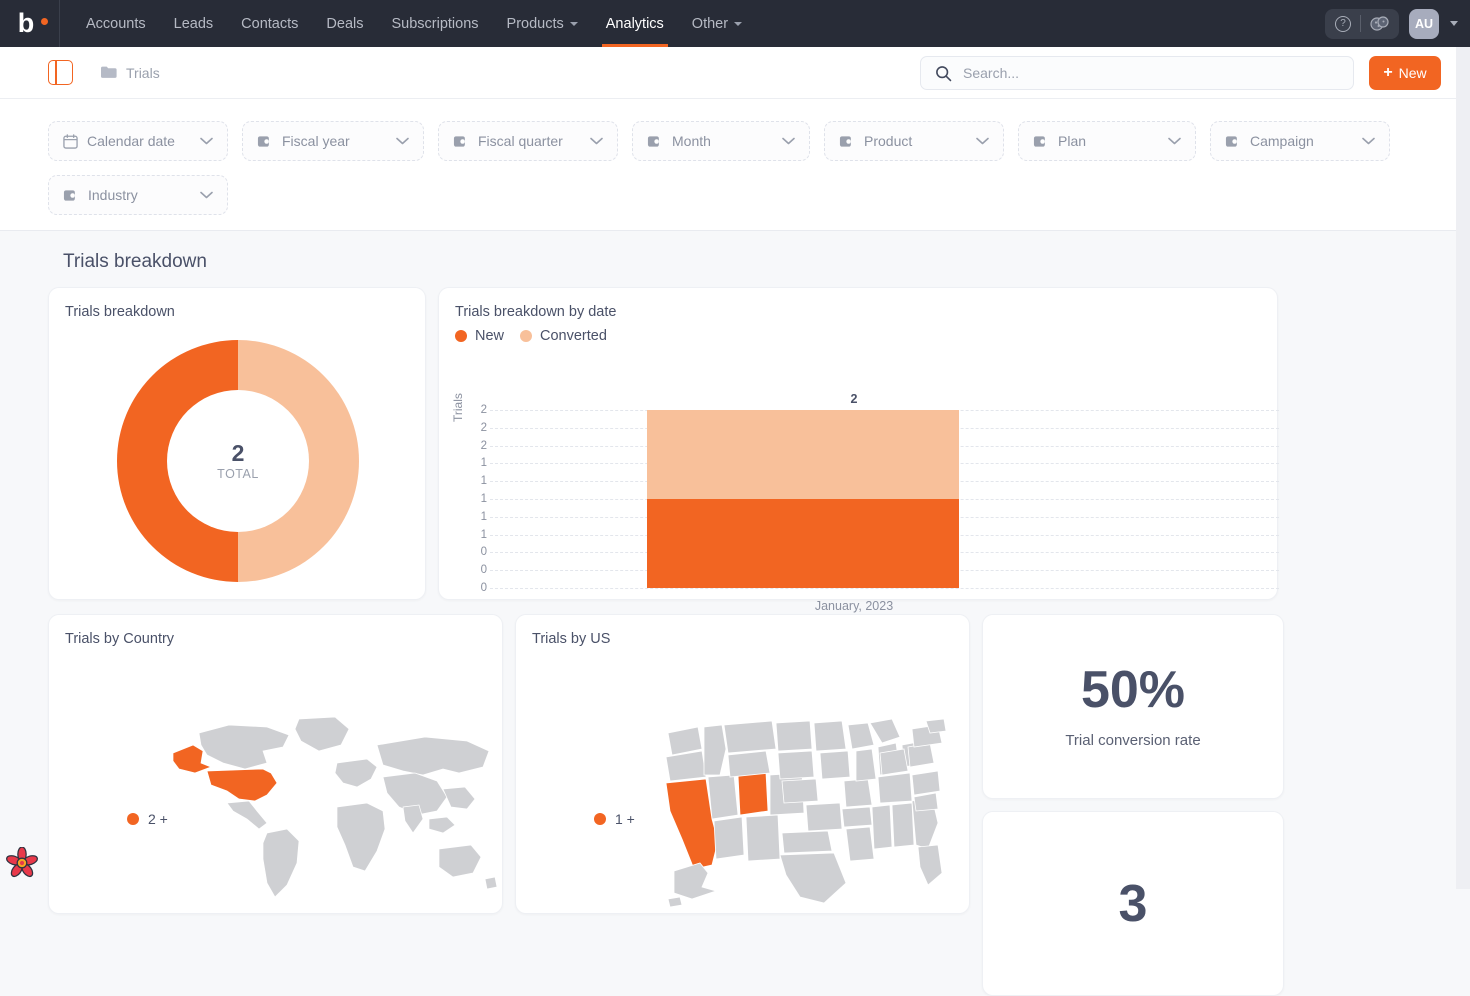 The image size is (1470, 996). Describe the element at coordinates (147, 819) in the screenshot. I see `map-legend: 2 +` at that location.